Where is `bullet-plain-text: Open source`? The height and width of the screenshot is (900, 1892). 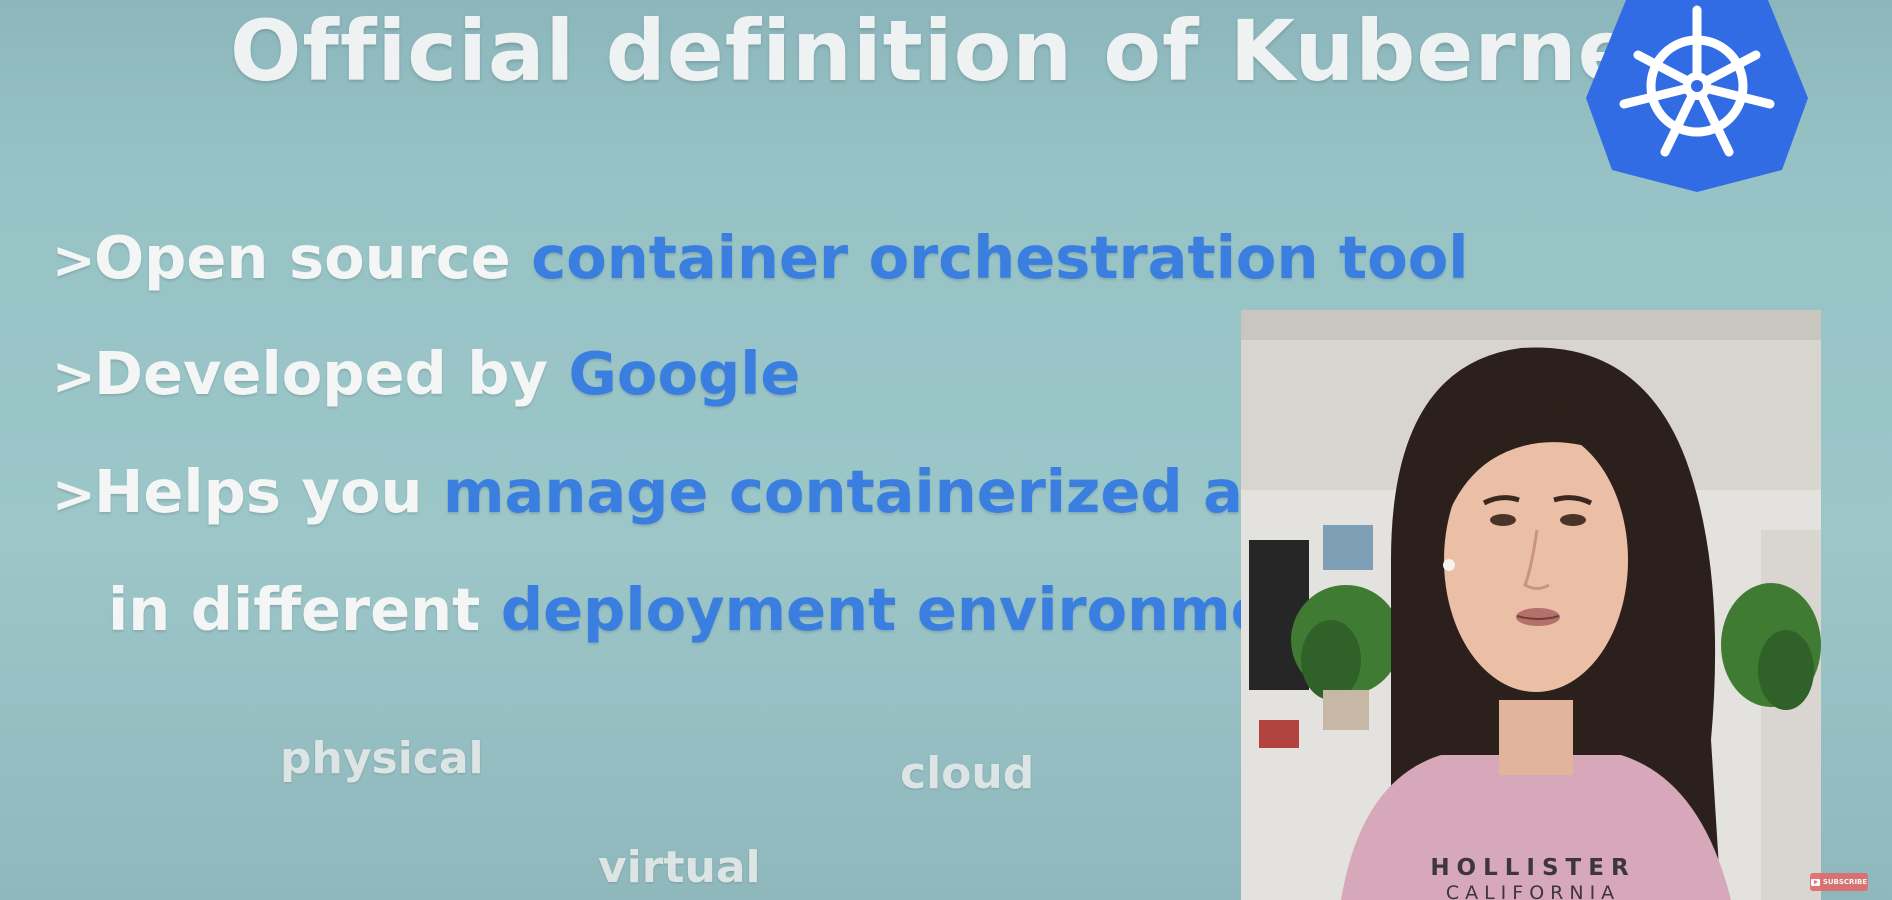
bullet-plain-text: Open source is located at coordinates (313, 257).